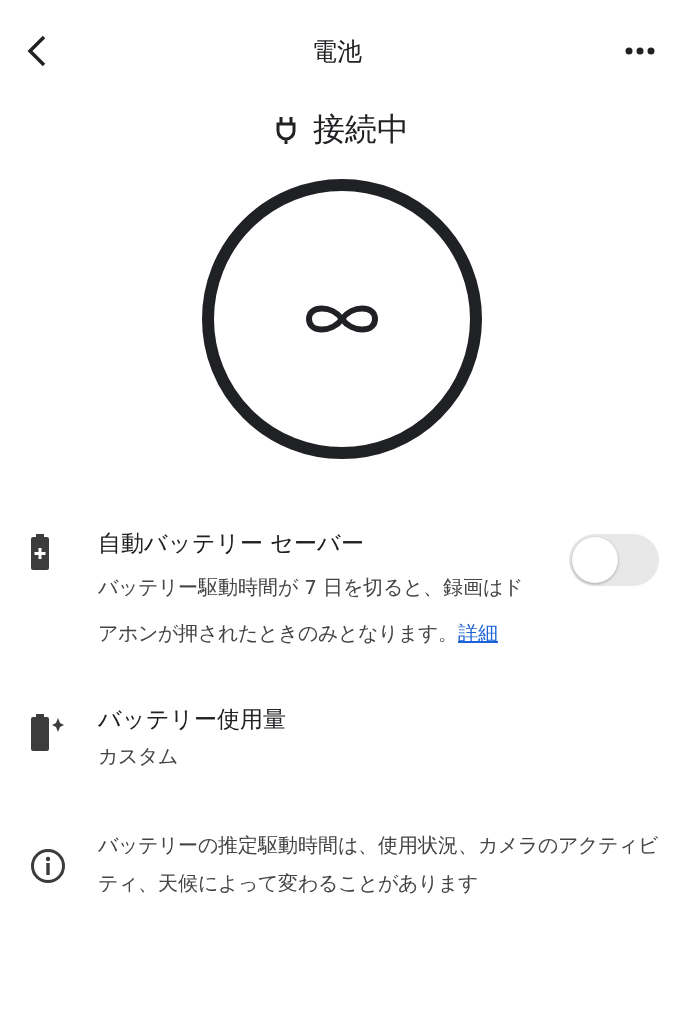  What do you see at coordinates (311, 610) in the screenshot?
I see `setting-description: バッテリー駆動時間が 7 日を切ると、録画はドアホンが押されたときのみとなります。詳細` at bounding box center [311, 610].